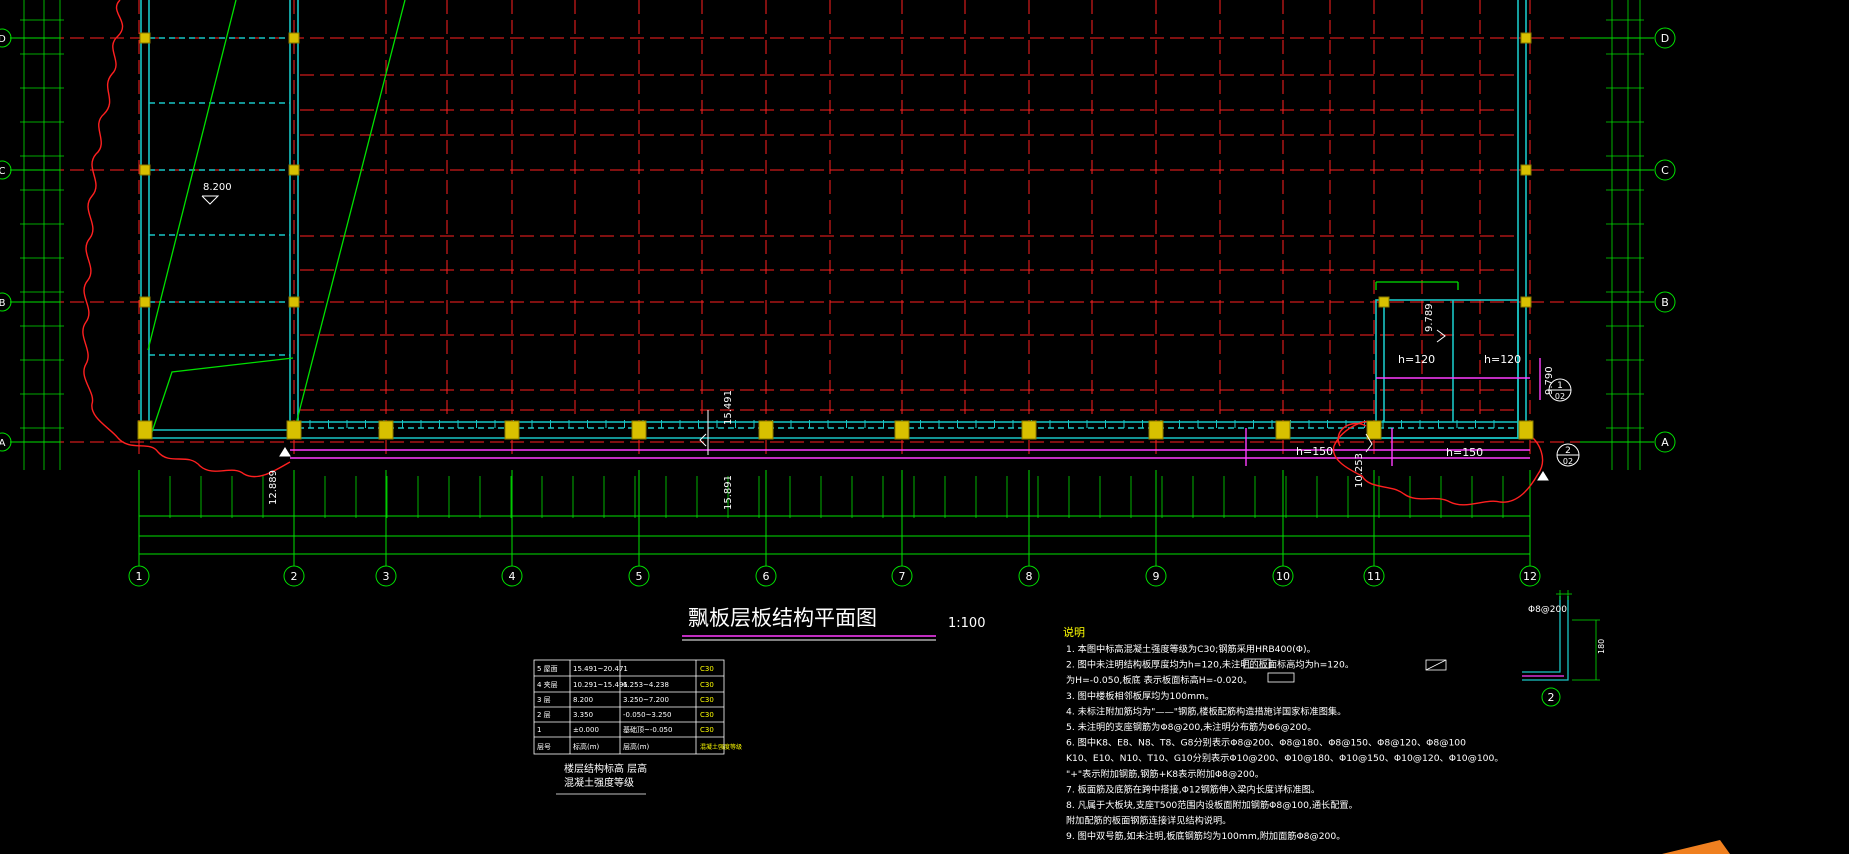 The width and height of the screenshot is (1849, 854). I want to click on axis-bubble-left-D: D, so click(30, 38).